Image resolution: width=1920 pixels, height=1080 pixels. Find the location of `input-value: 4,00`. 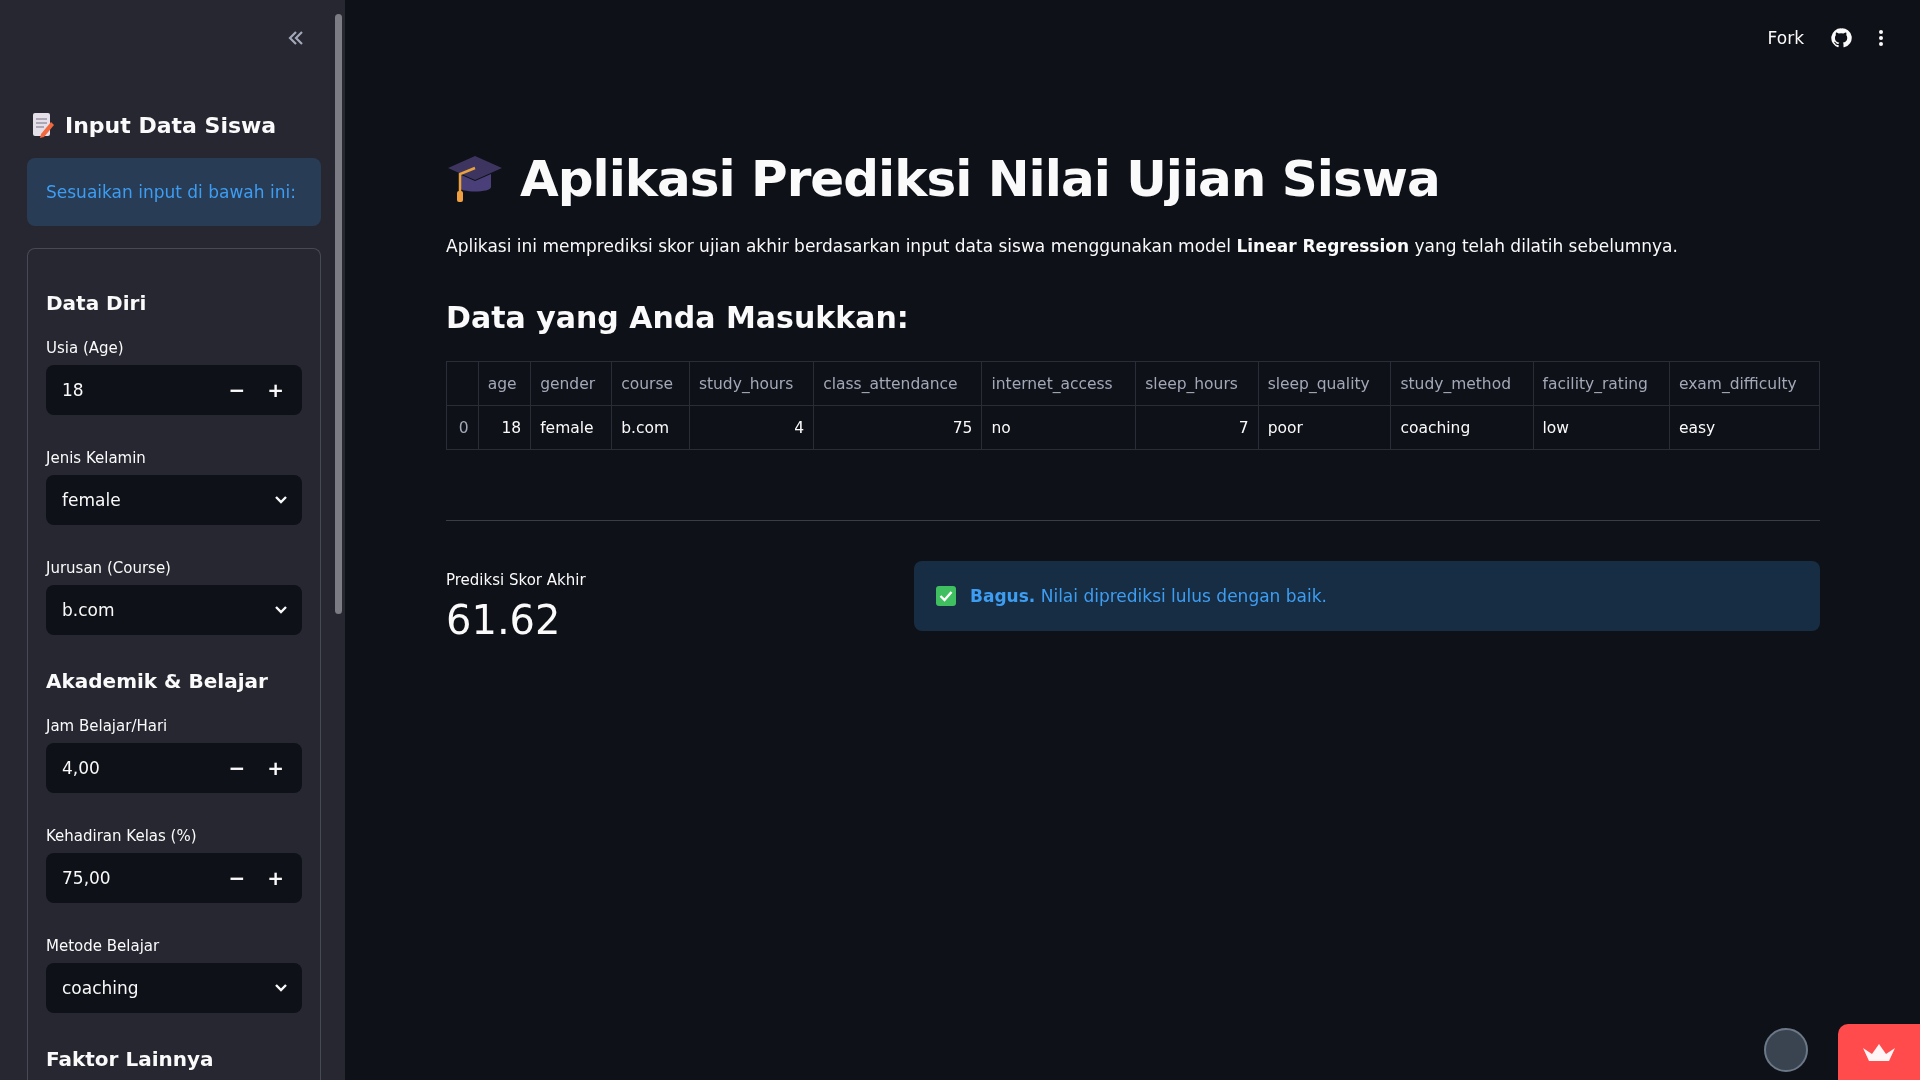

input-value: 4,00 is located at coordinates (81, 768).